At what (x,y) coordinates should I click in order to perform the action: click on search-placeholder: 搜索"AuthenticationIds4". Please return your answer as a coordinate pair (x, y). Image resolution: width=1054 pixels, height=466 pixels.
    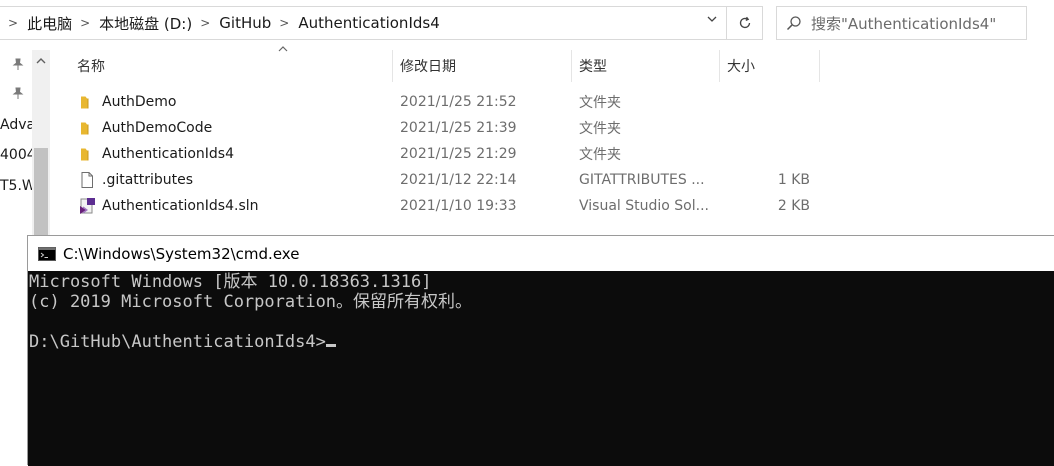
    Looking at the image, I should click on (904, 23).